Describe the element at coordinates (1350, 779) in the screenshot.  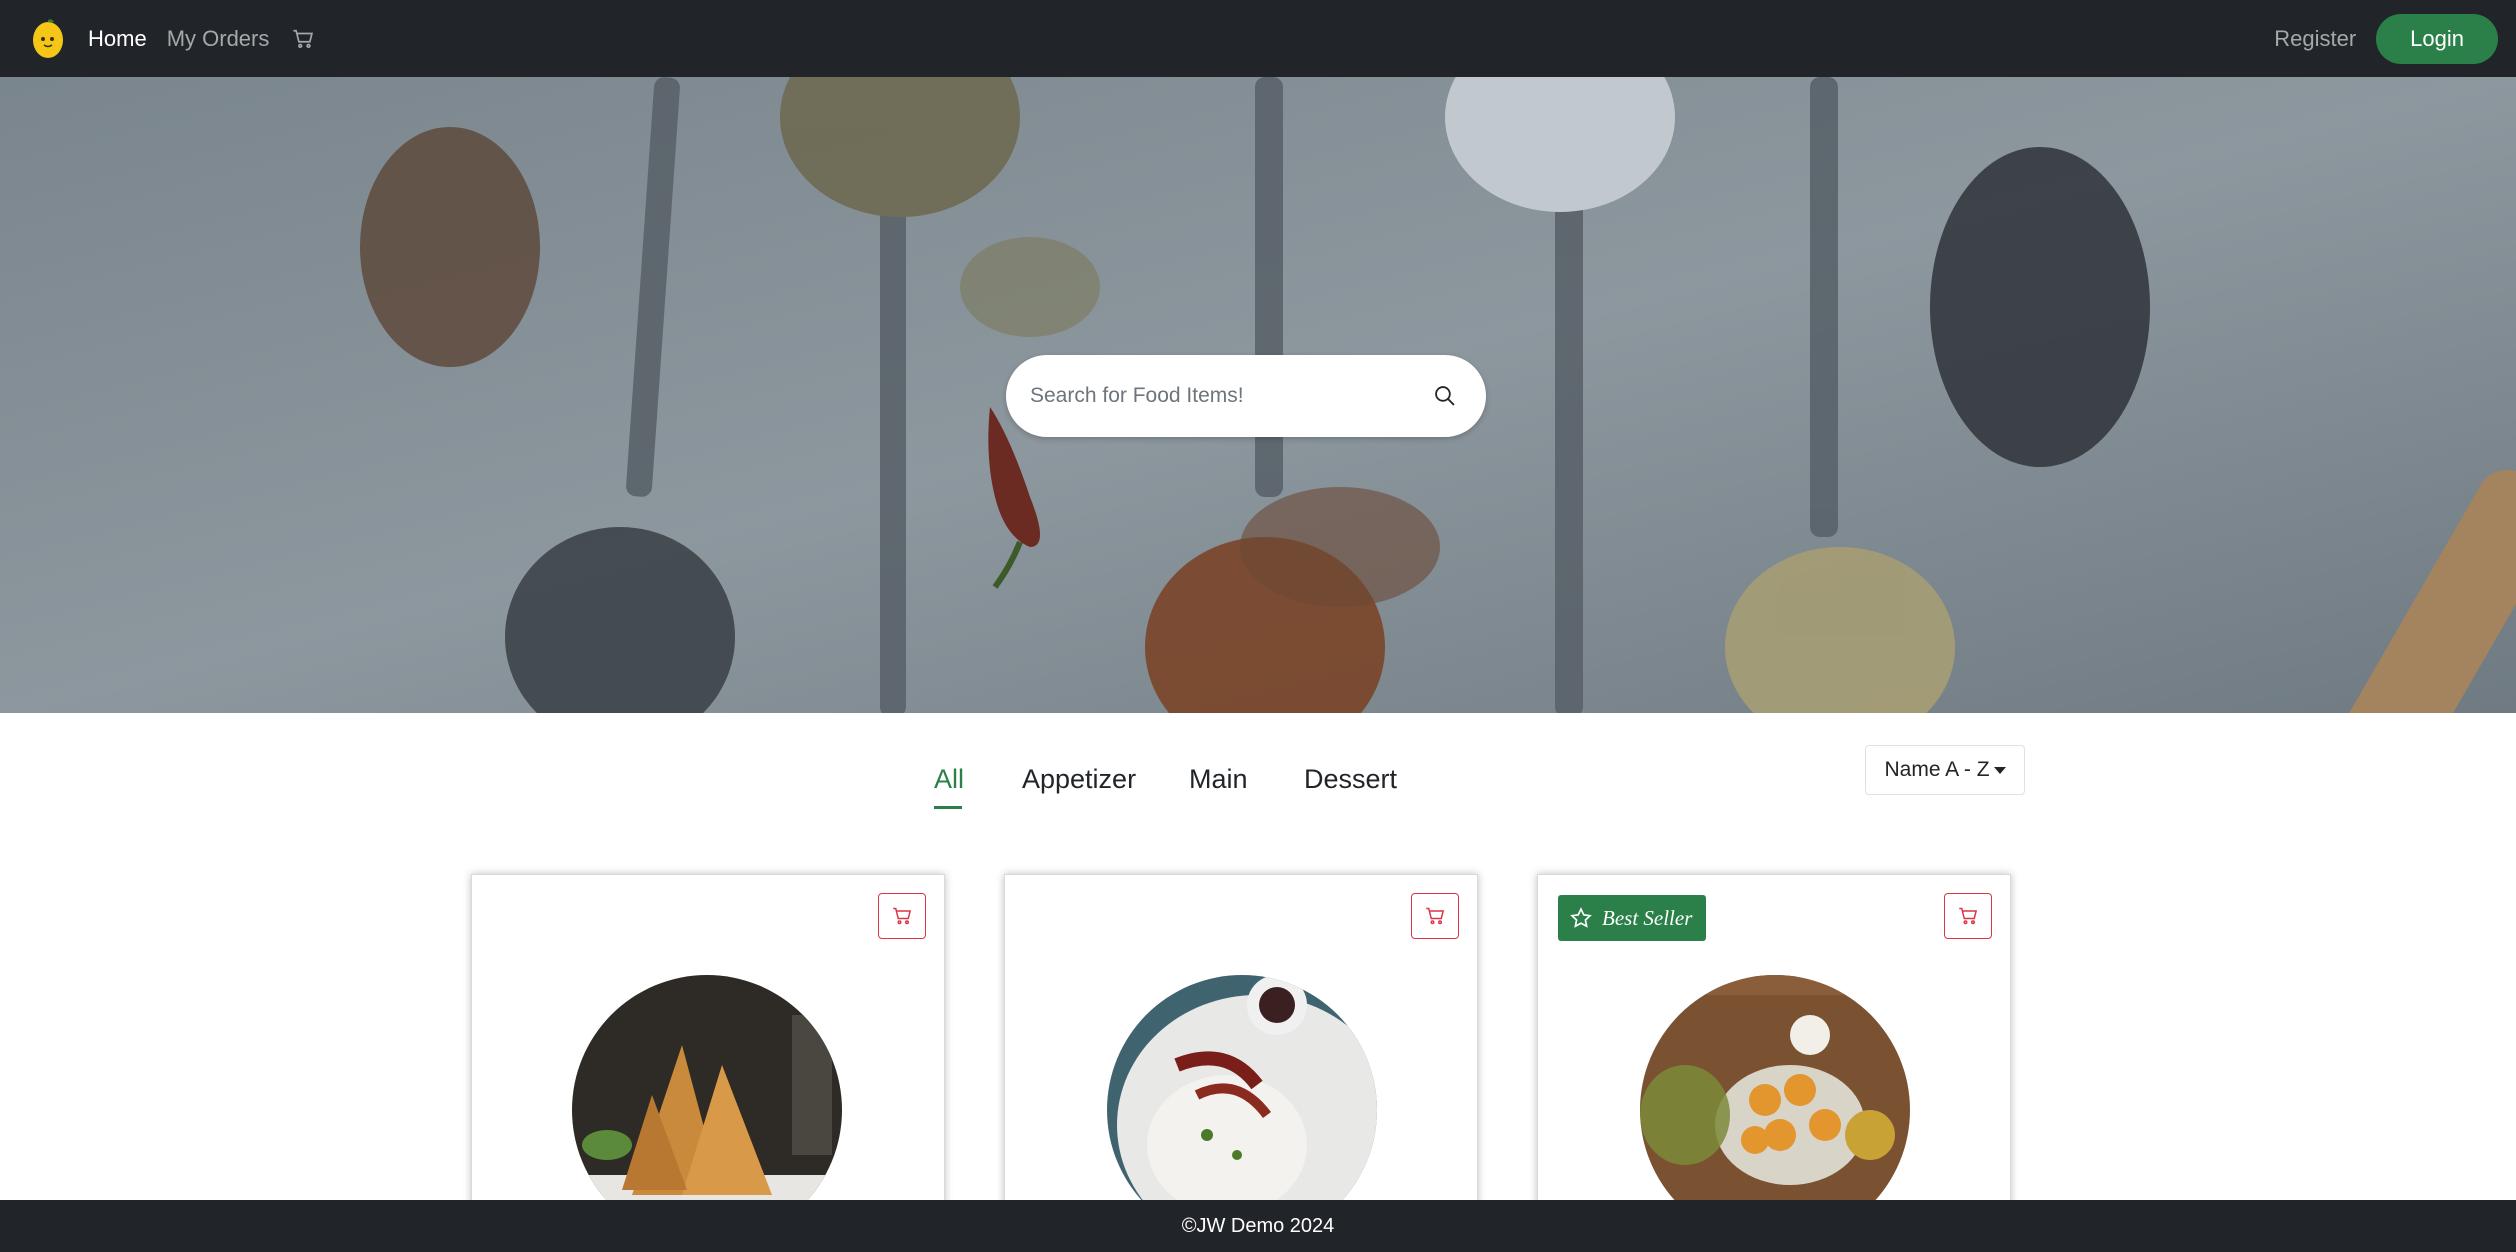
I see `tab-dessert: Dessert` at that location.